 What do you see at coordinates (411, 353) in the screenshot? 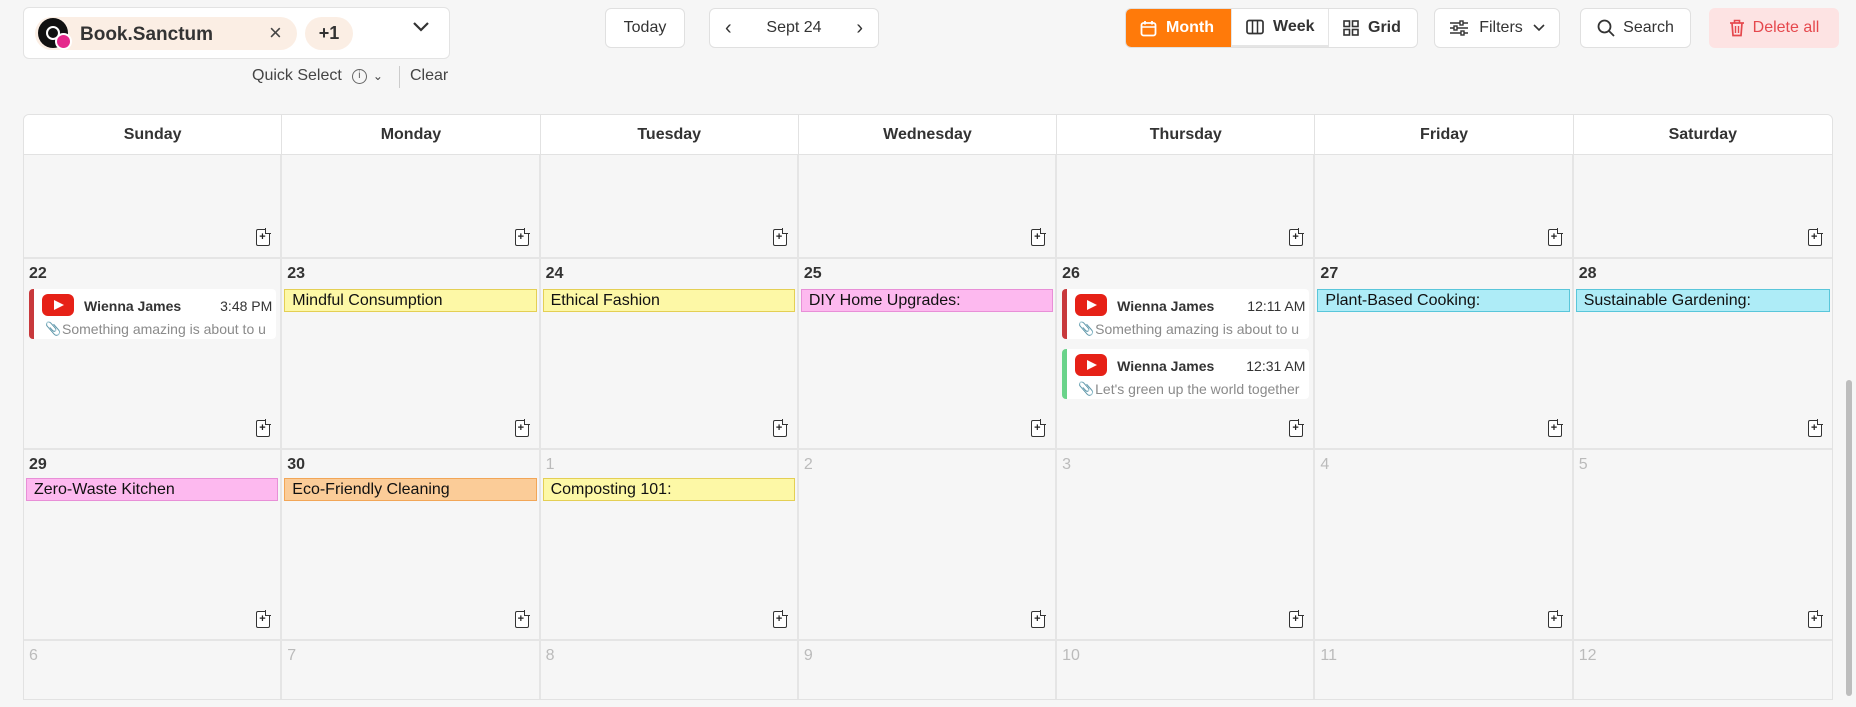
I see `day-cell: 23 Mindful Consumption +` at bounding box center [411, 353].